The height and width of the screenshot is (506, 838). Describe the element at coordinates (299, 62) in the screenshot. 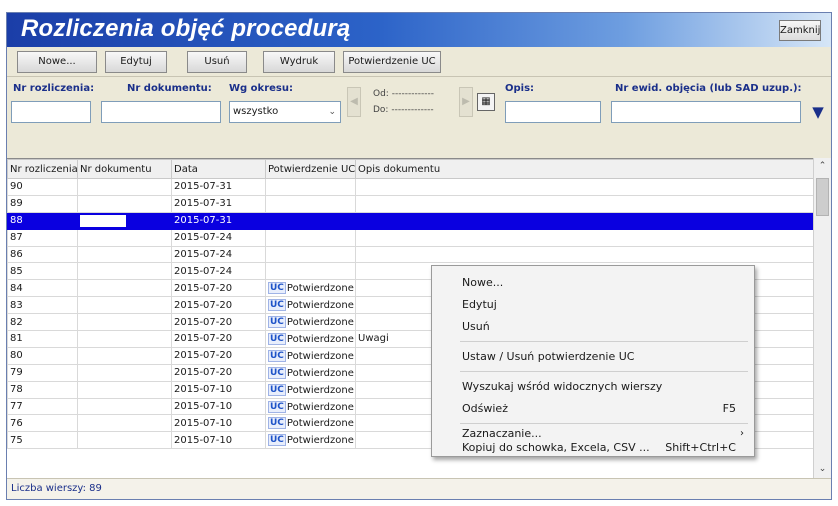

I see `print-button: Wydruk` at that location.